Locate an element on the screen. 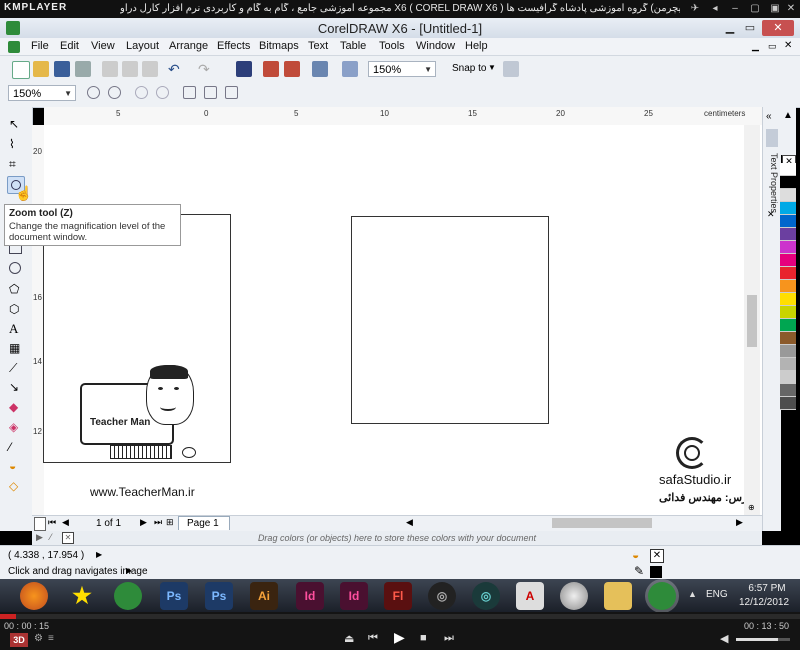 Image resolution: width=800 pixels, height=650 pixels. flash-icon: Fl is located at coordinates (398, 596).